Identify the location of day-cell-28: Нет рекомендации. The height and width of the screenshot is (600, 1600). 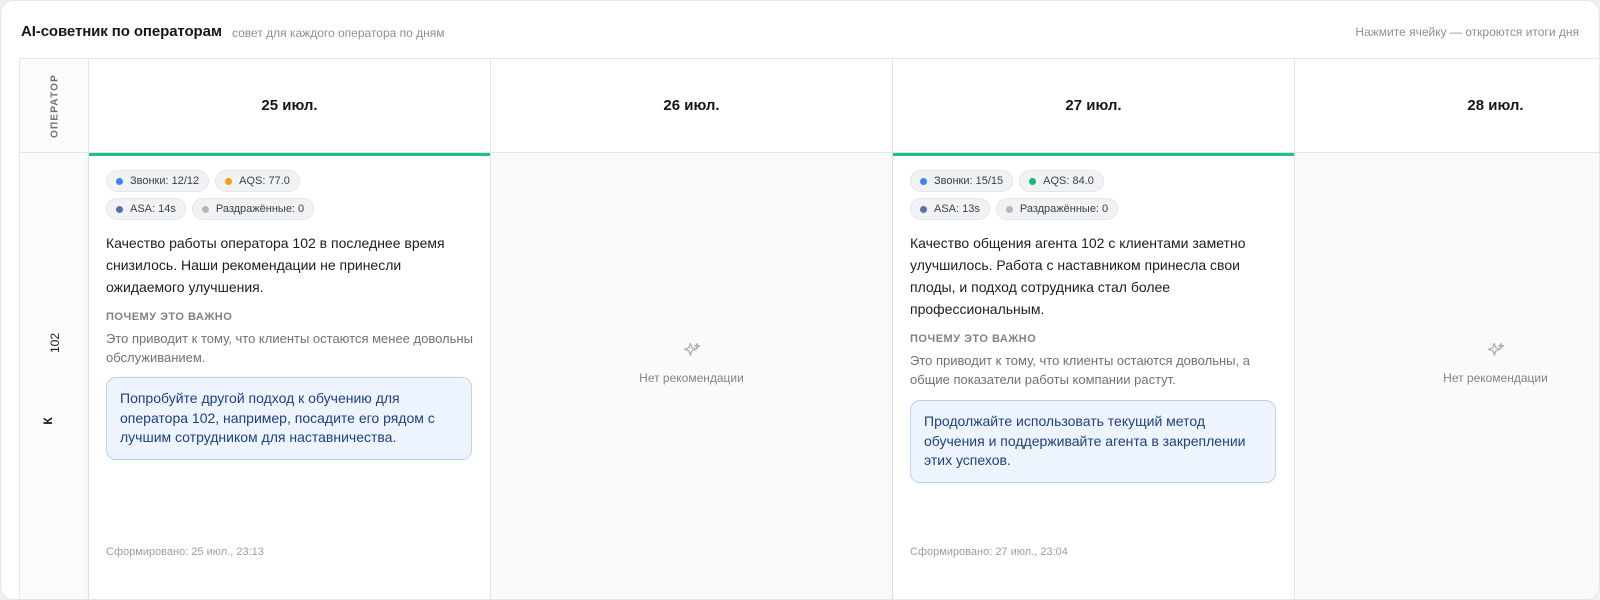
(1447, 376).